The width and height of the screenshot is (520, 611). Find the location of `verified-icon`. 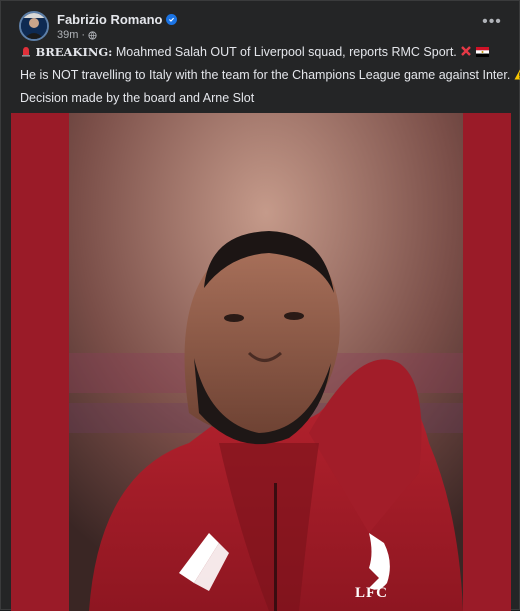

verified-icon is located at coordinates (172, 19).